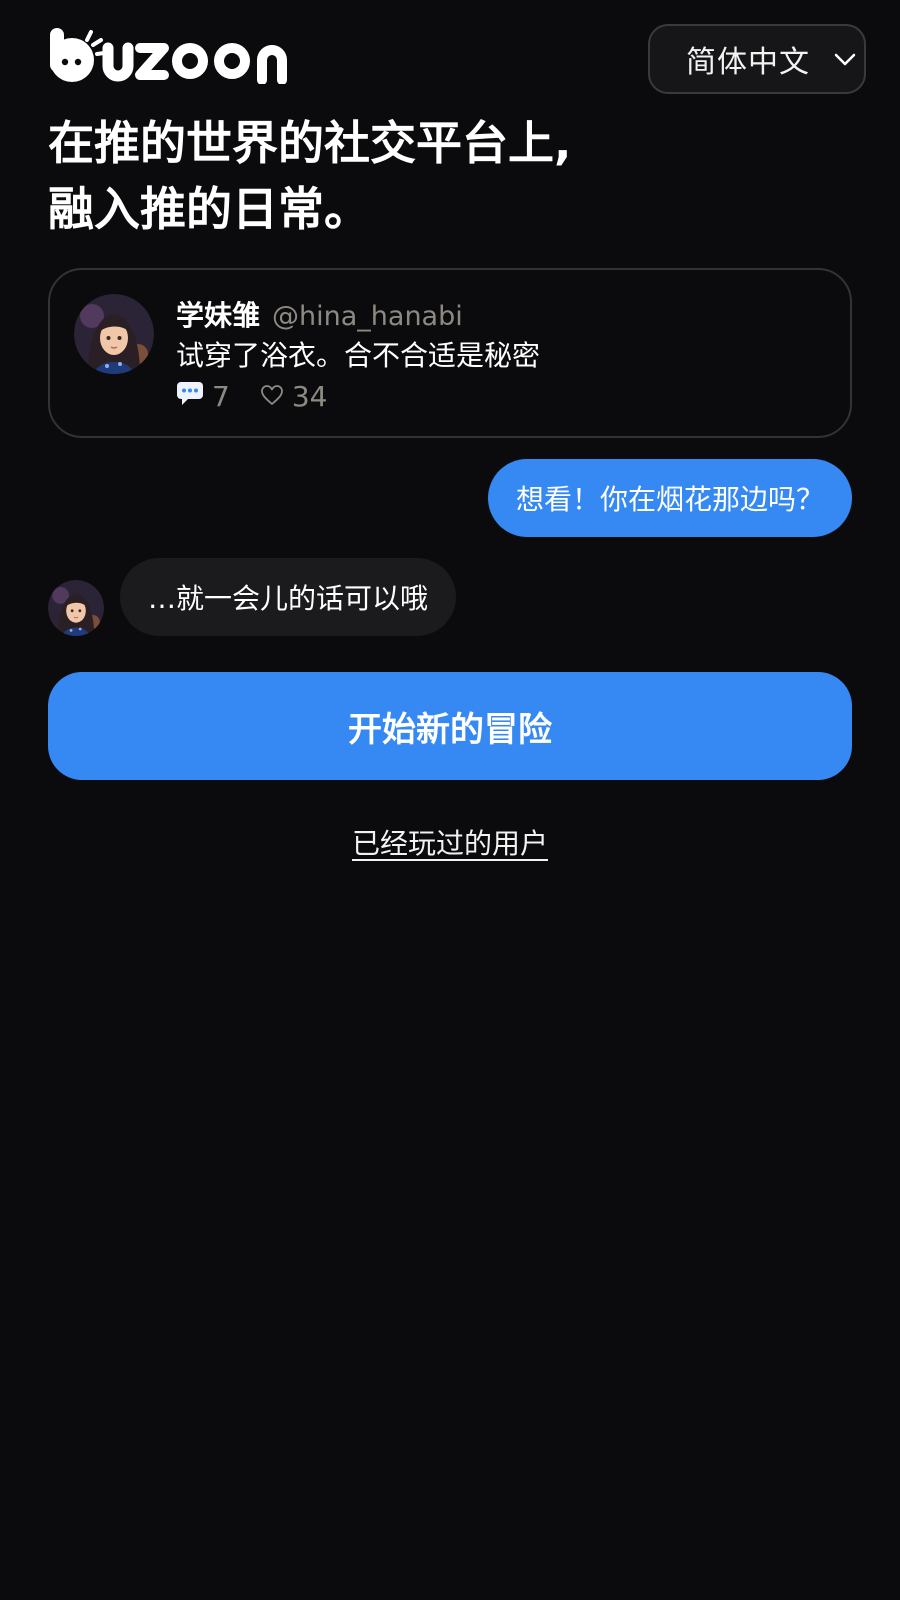  Describe the element at coordinates (748, 62) in the screenshot. I see `language-select-value: 简体中文` at that location.